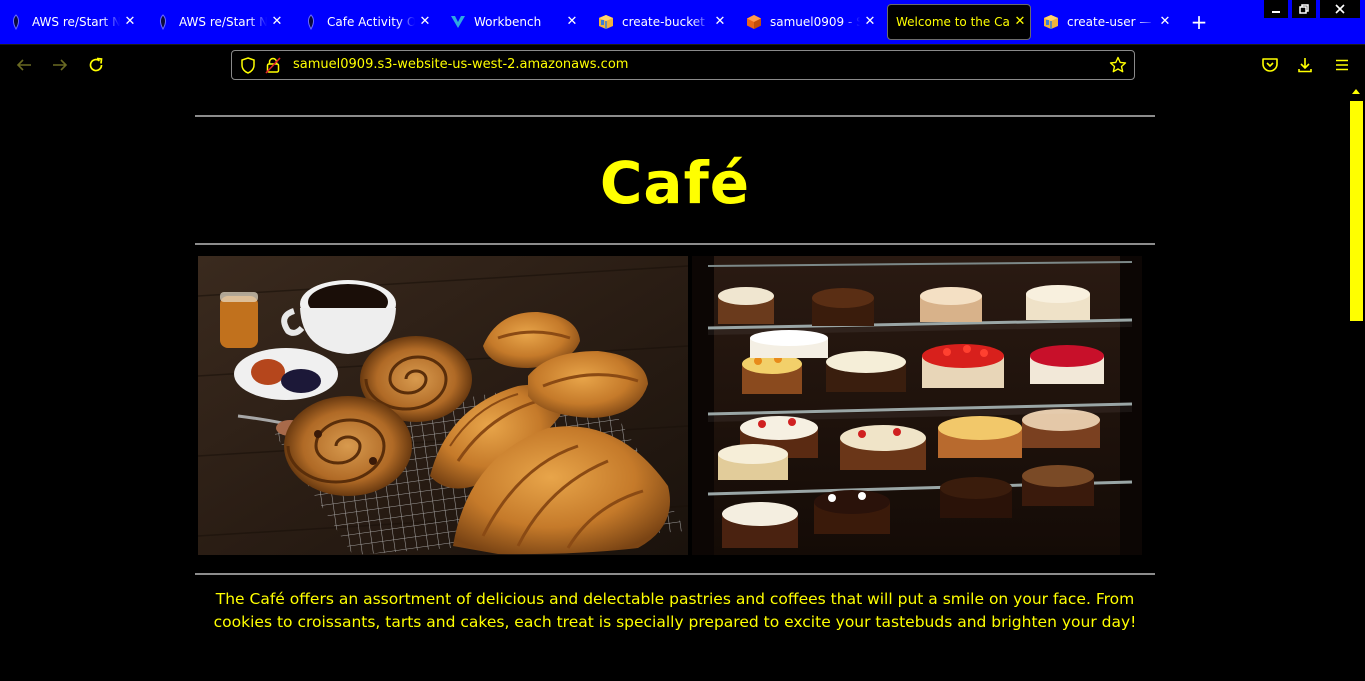 The image size is (1365, 681). I want to click on tab-create-bucket: create-bucket — ✕, so click(660, 22).